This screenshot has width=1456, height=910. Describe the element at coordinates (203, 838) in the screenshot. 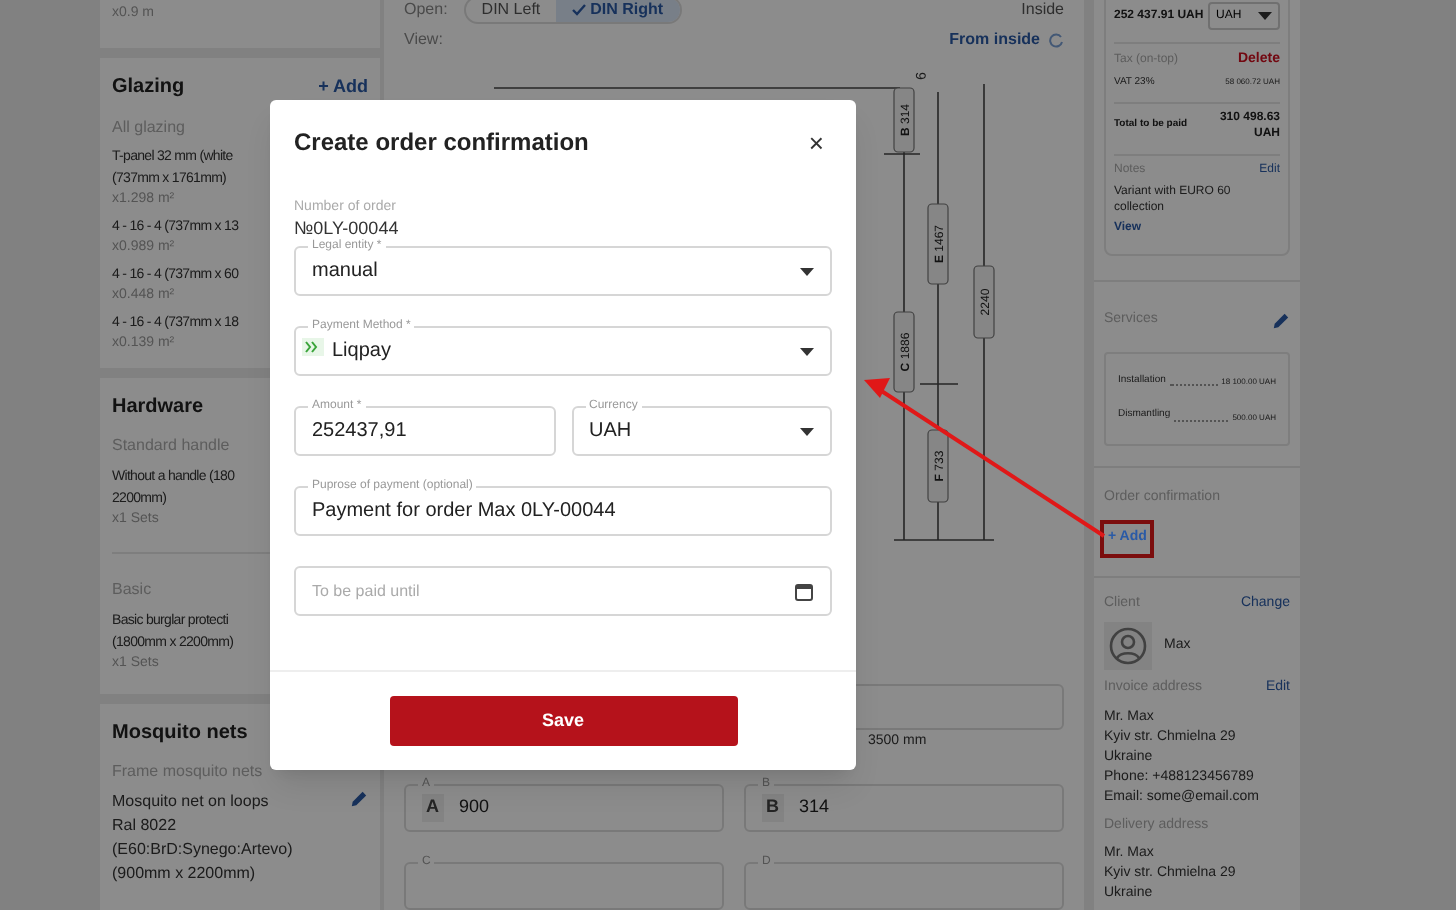

I see `item-name: Mosquito net on loops Ral 8022 (E60:BrD:Synego:Artevo) (900mm x 2200mm)` at that location.